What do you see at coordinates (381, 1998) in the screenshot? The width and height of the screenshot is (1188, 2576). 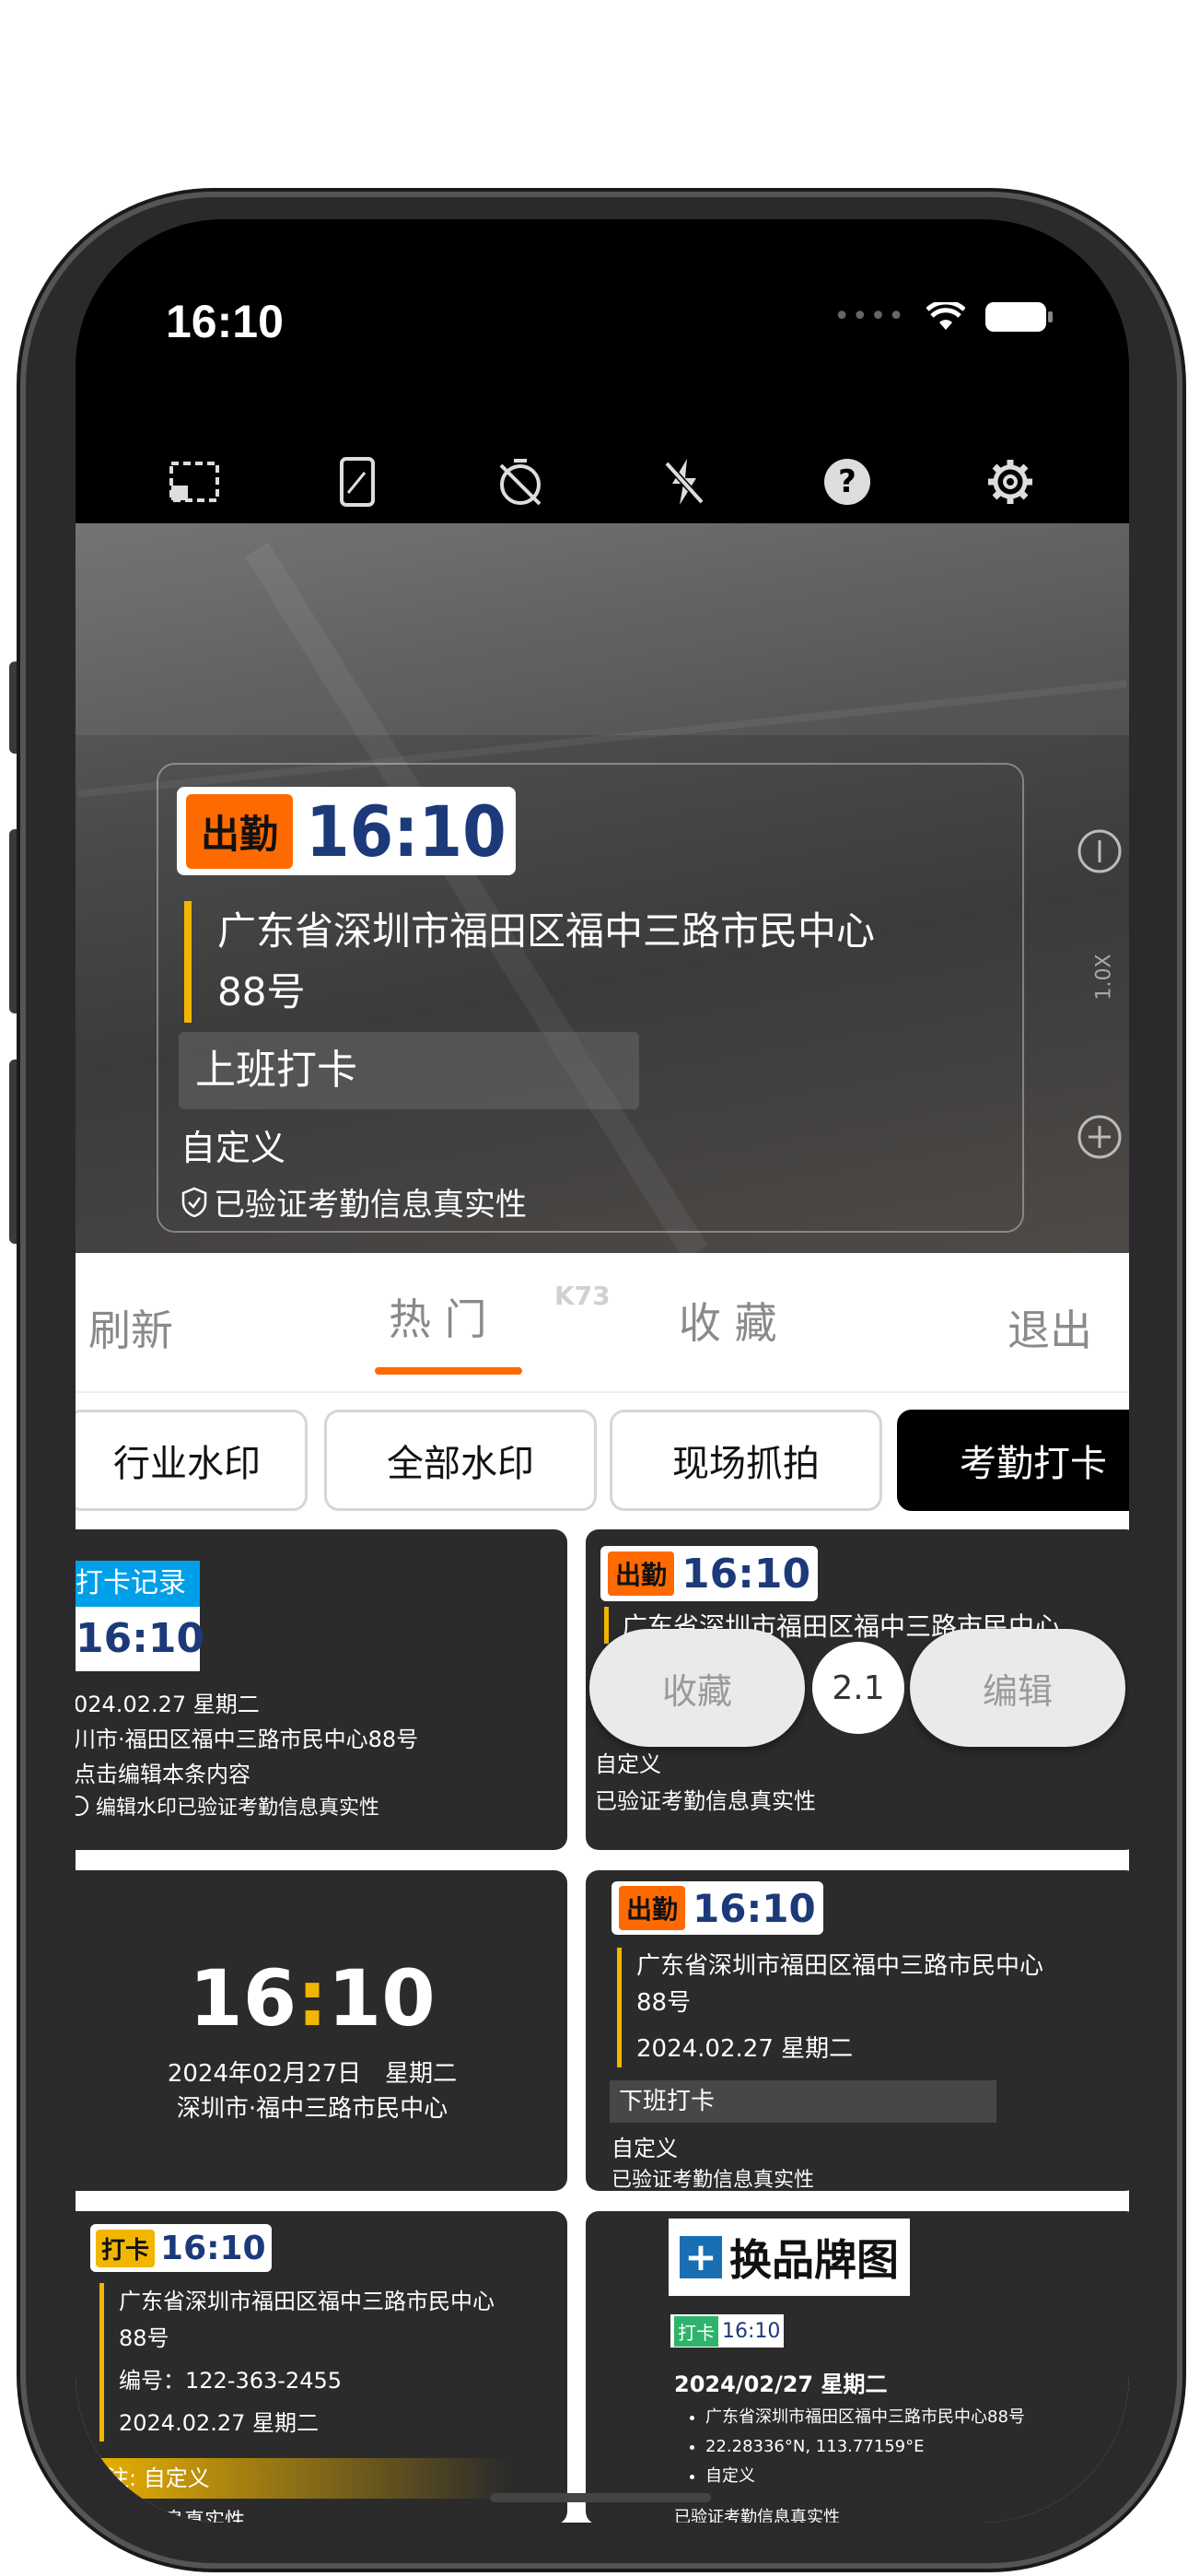 I see `card3-minute: 10` at bounding box center [381, 1998].